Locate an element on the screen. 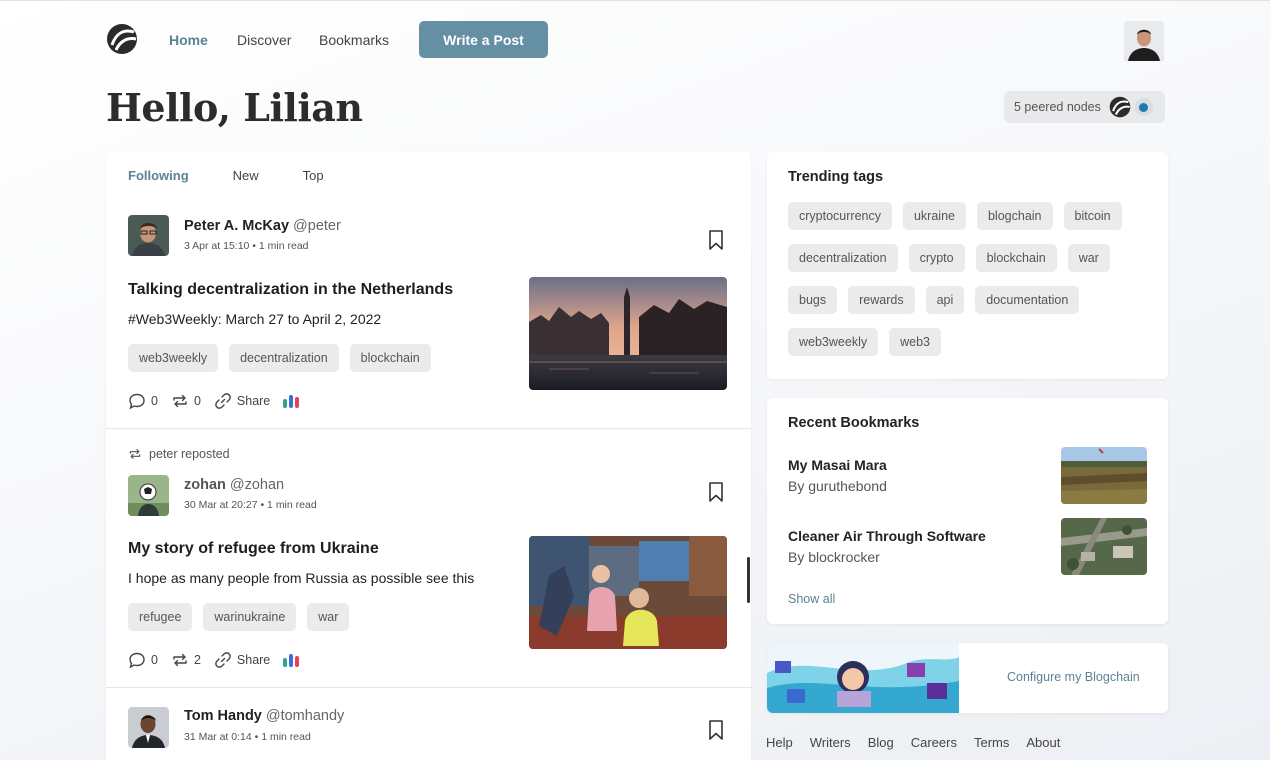 Image resolution: width=1270 pixels, height=760 pixels. post-tags: refugee warinukraine war is located at coordinates (239, 617).